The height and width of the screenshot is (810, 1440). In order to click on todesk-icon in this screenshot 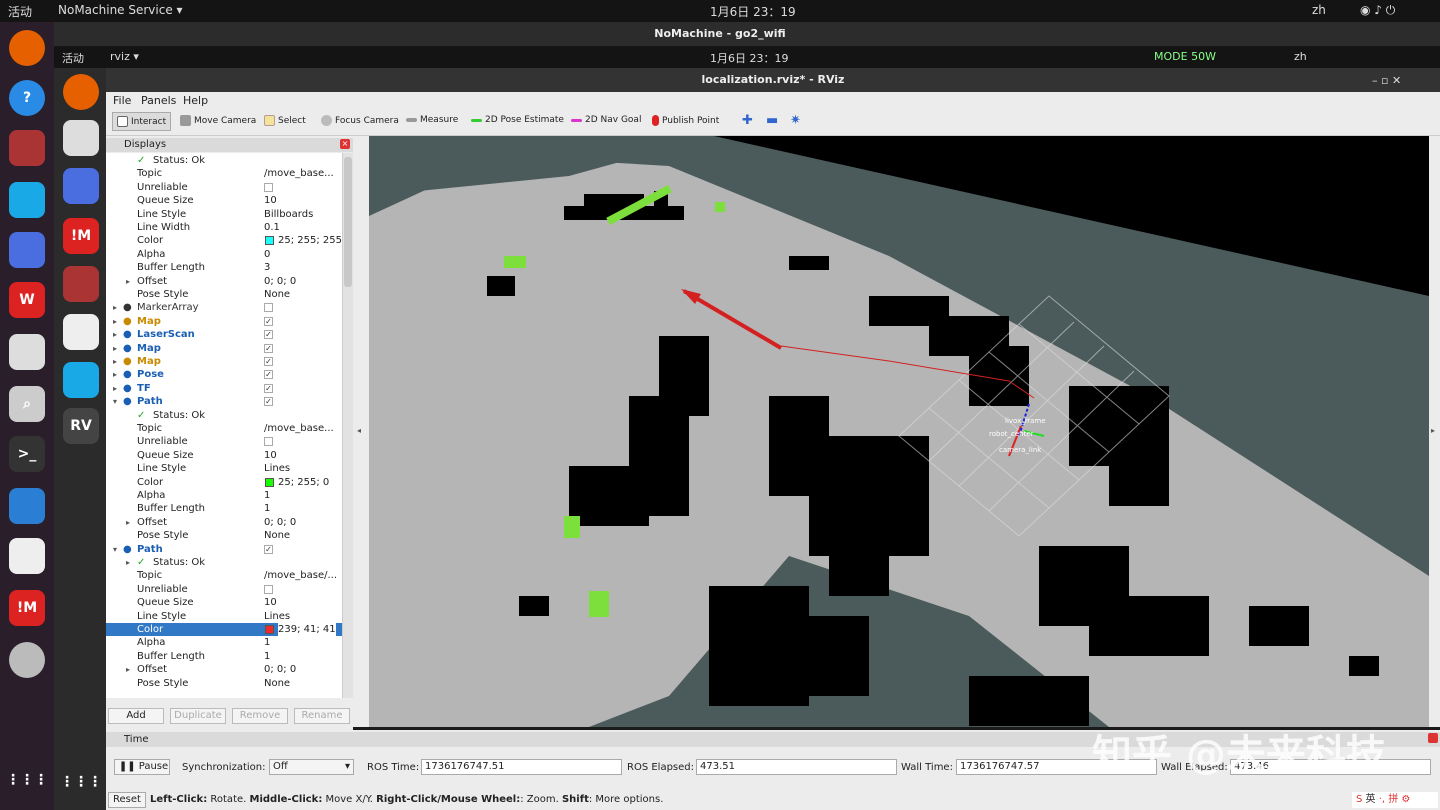, I will do `click(27, 200)`.